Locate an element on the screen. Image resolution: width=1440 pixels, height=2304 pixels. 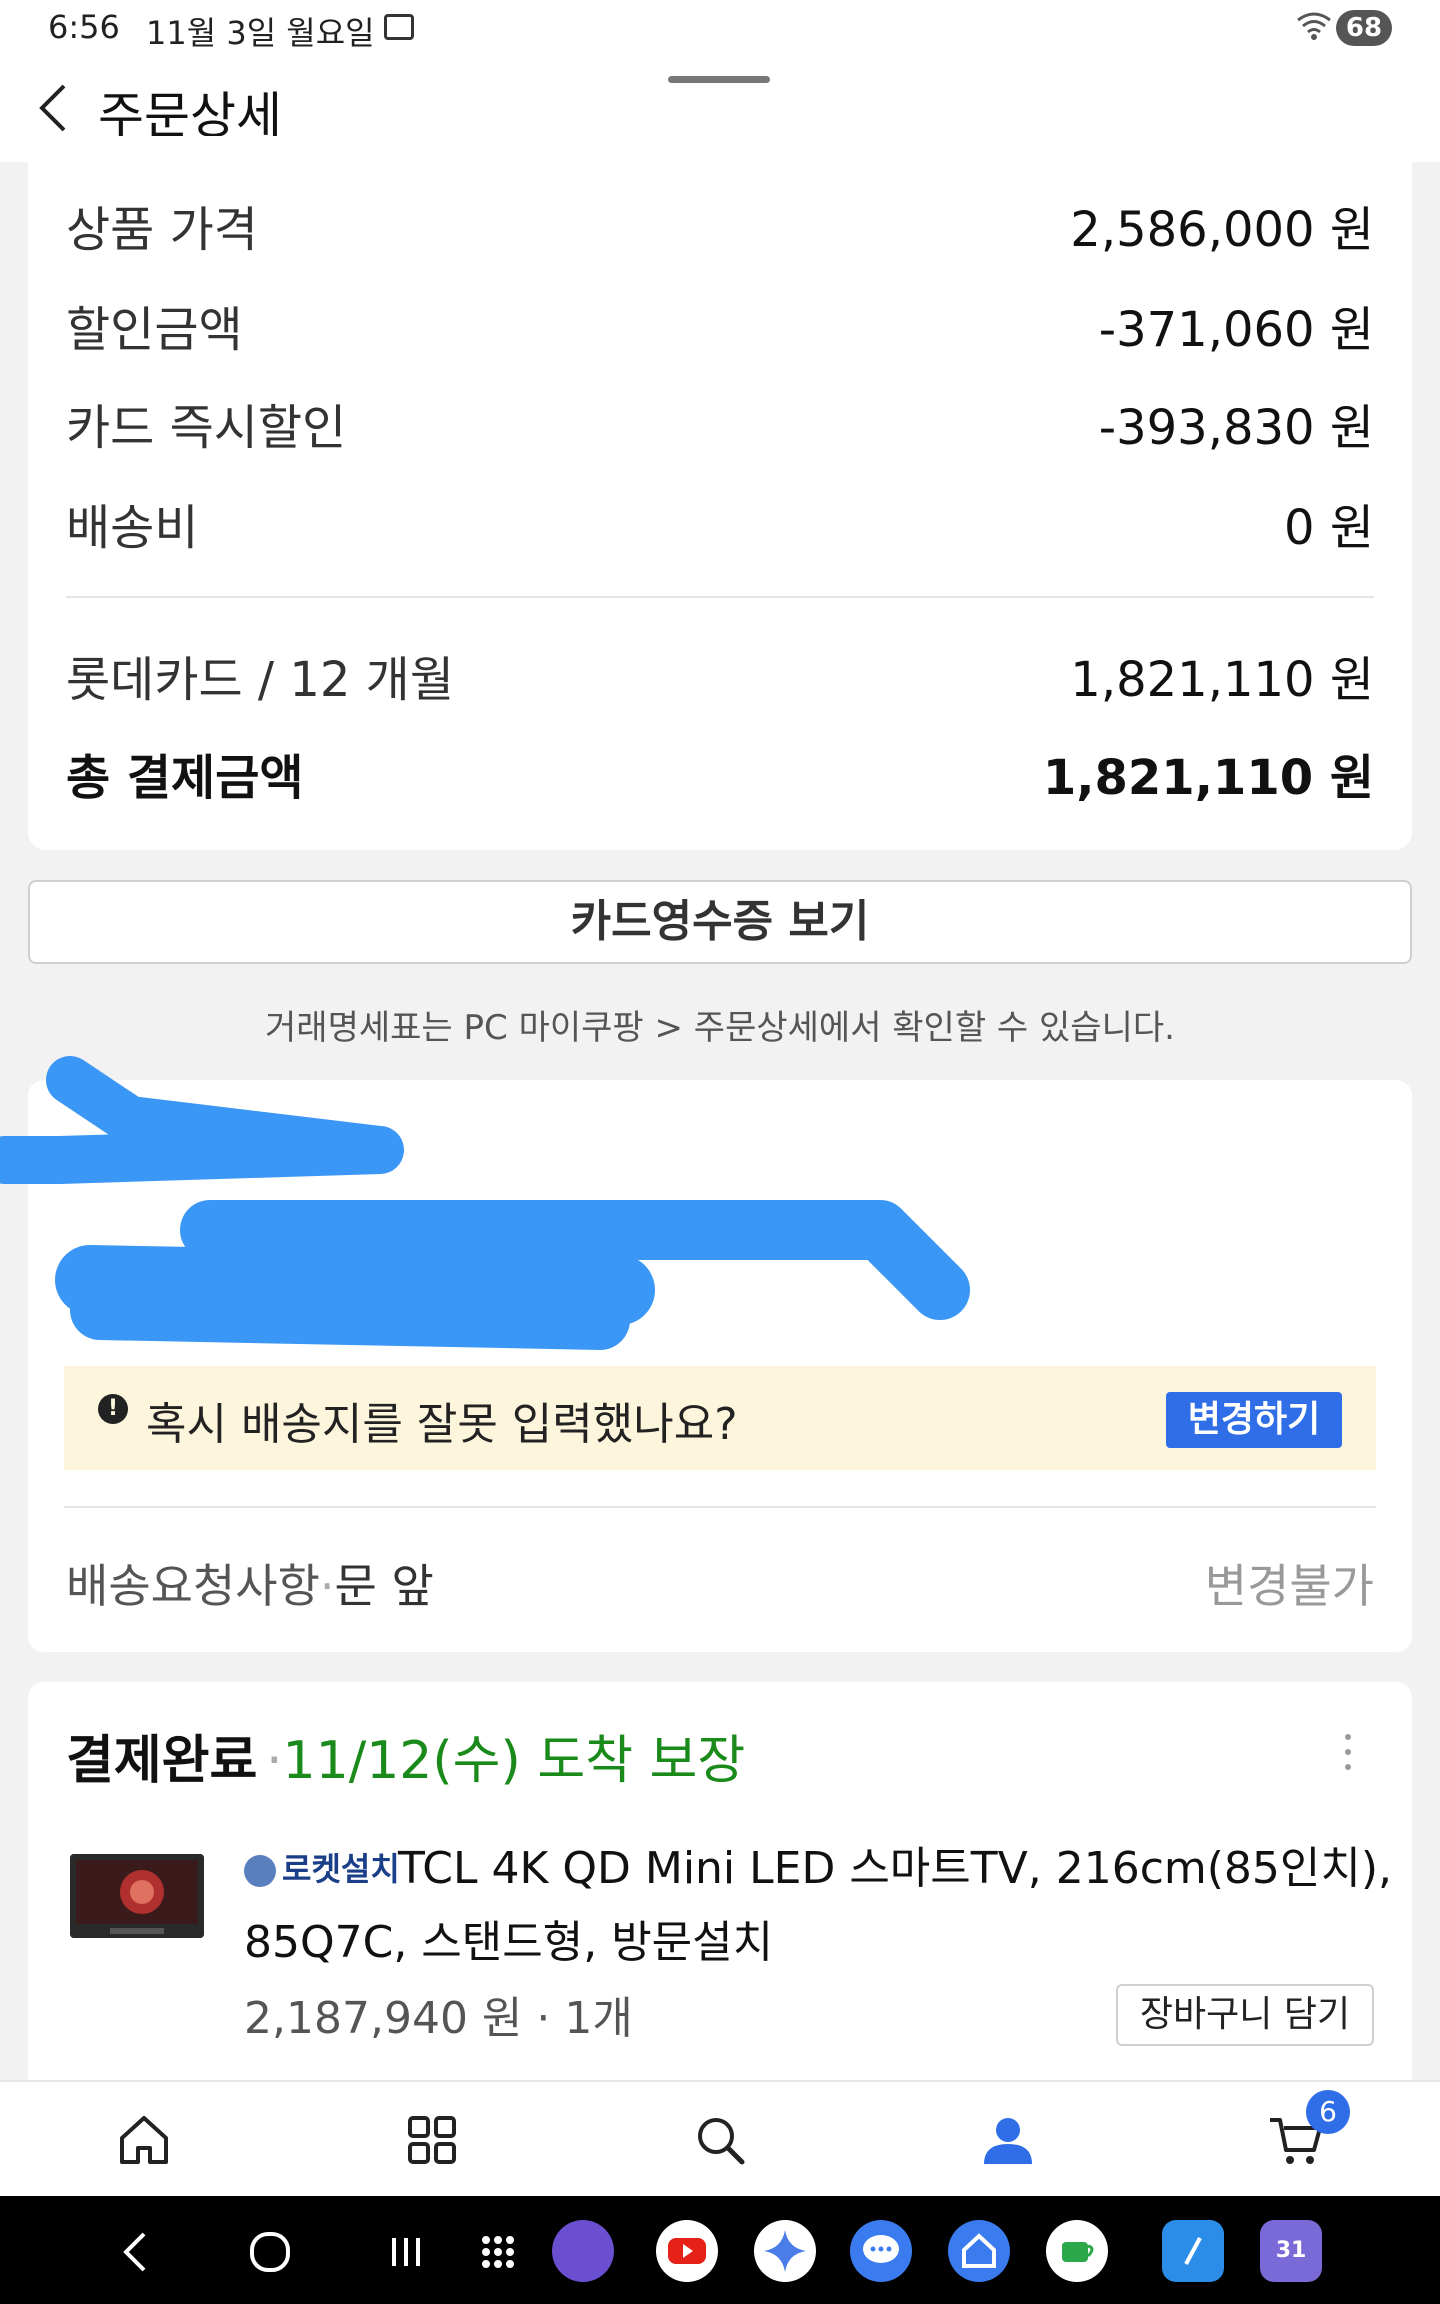
system-home-icon is located at coordinates (270, 2252).